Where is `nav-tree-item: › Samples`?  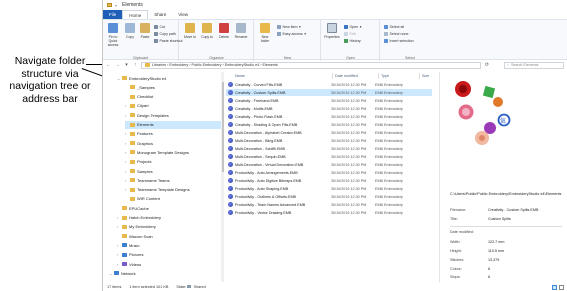
nav-tree-item: › Samples is located at coordinates (173, 171).